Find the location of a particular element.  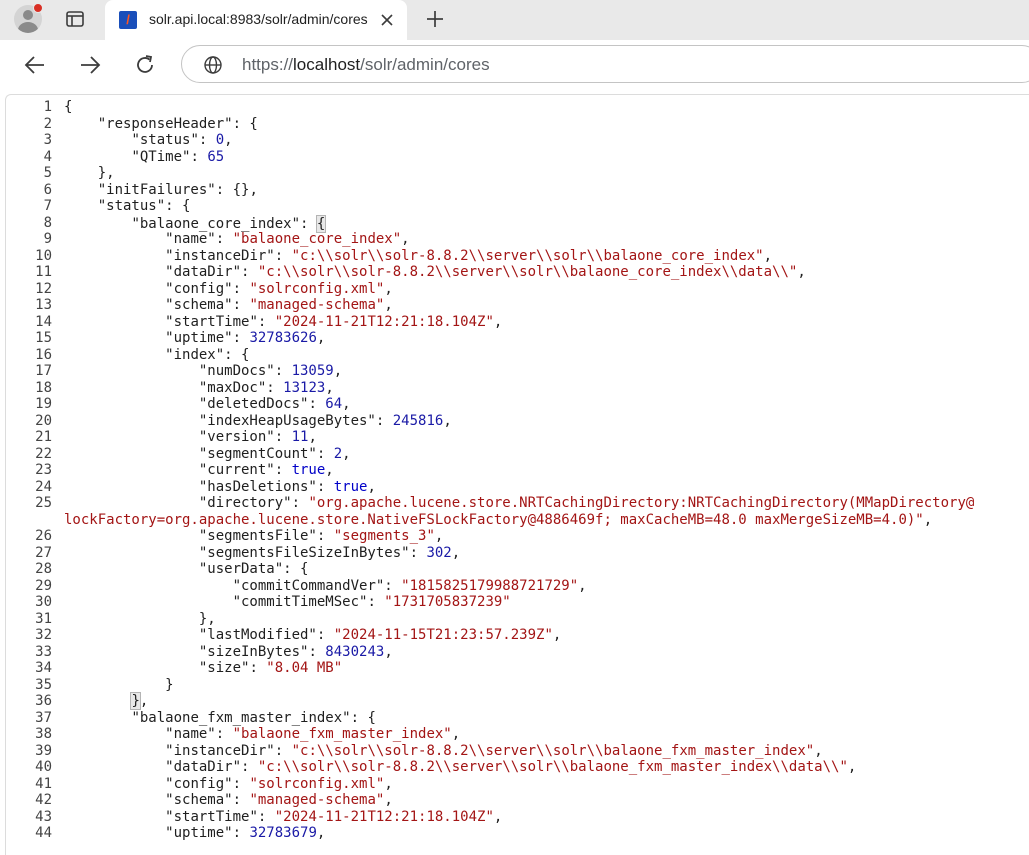

code-line: 8 "balaone_core_index": { is located at coordinates (517, 223).